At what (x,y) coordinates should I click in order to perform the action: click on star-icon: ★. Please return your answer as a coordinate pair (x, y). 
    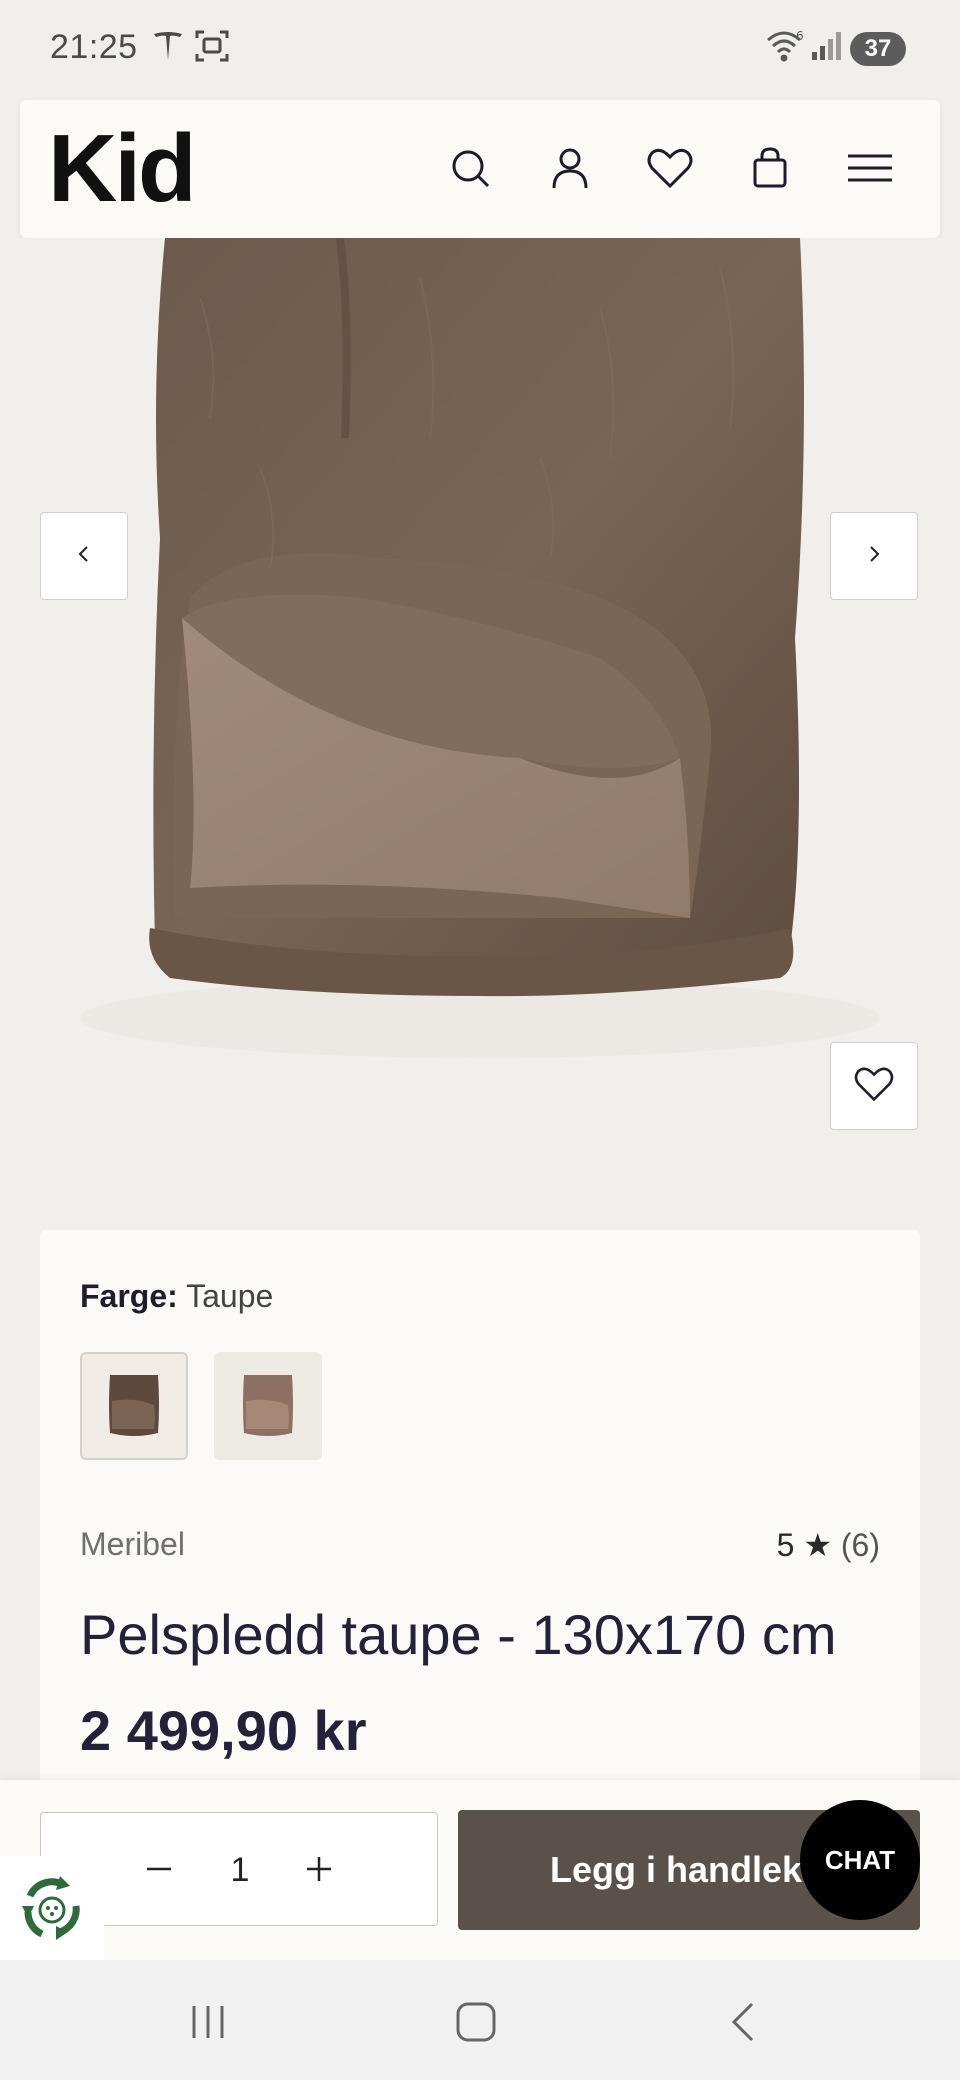
    Looking at the image, I should click on (817, 1545).